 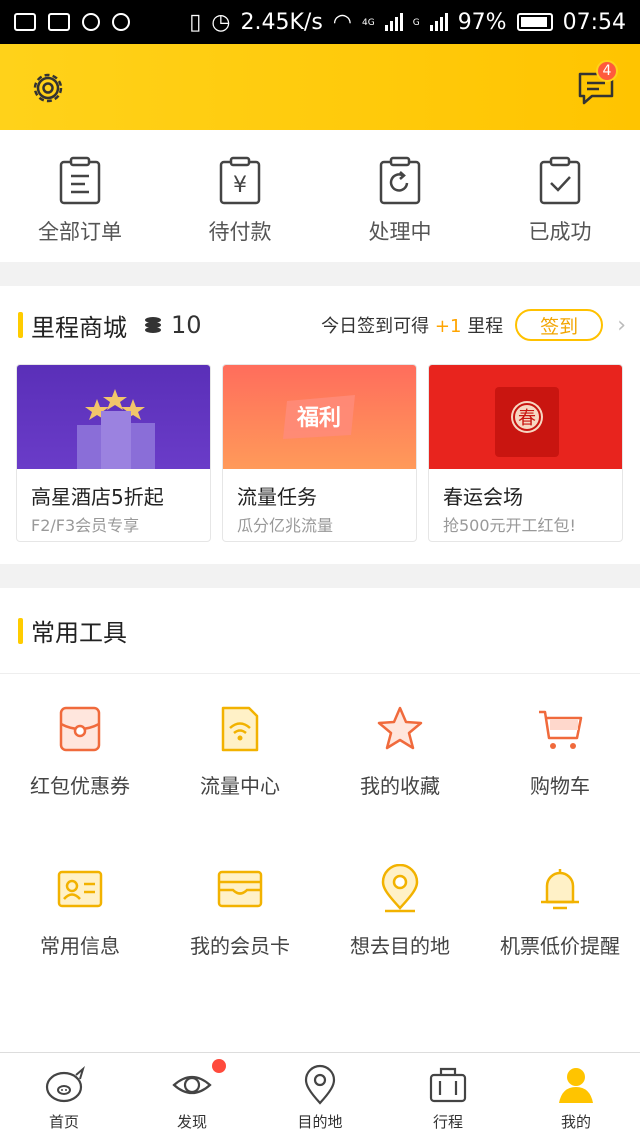 What do you see at coordinates (80, 946) in the screenshot?
I see `tool-label: 常用信息` at bounding box center [80, 946].